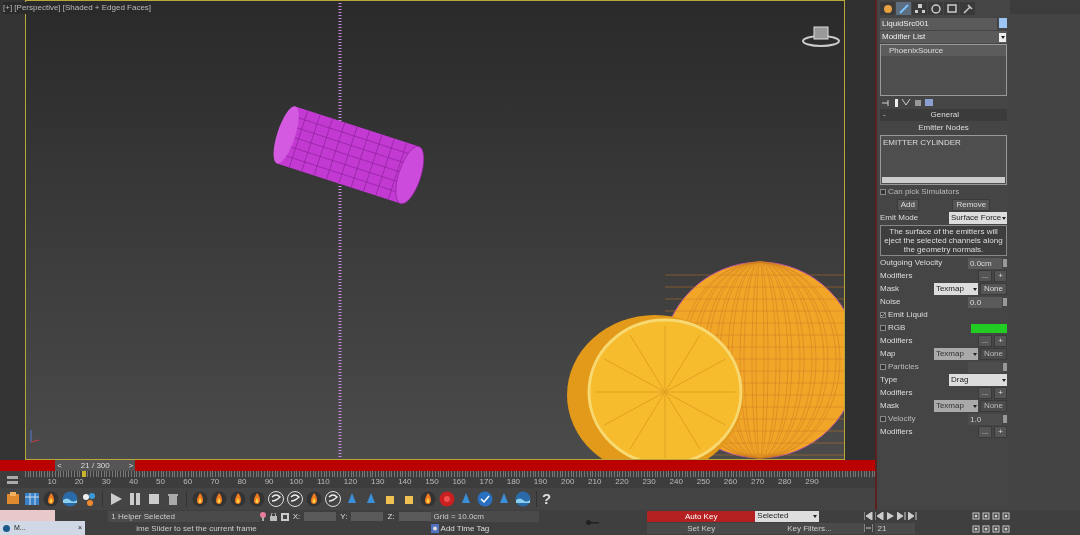 The height and width of the screenshot is (535, 1080). Describe the element at coordinates (730, 482) in the screenshot. I see `frame-number: 260` at that location.